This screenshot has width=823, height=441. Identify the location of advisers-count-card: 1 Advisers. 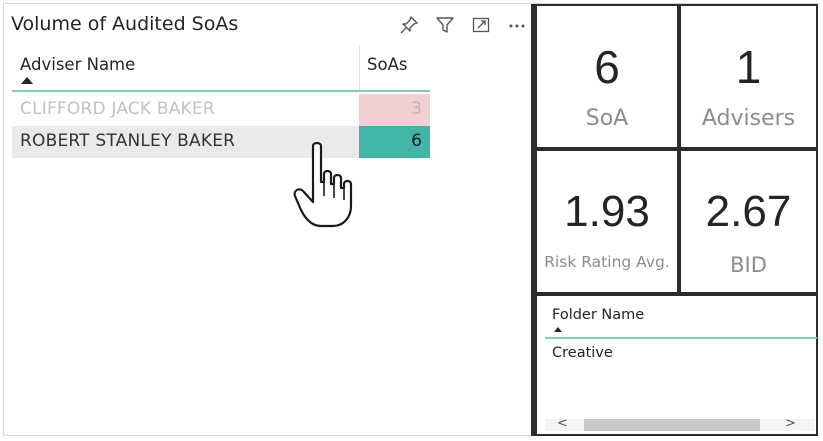
(748, 76).